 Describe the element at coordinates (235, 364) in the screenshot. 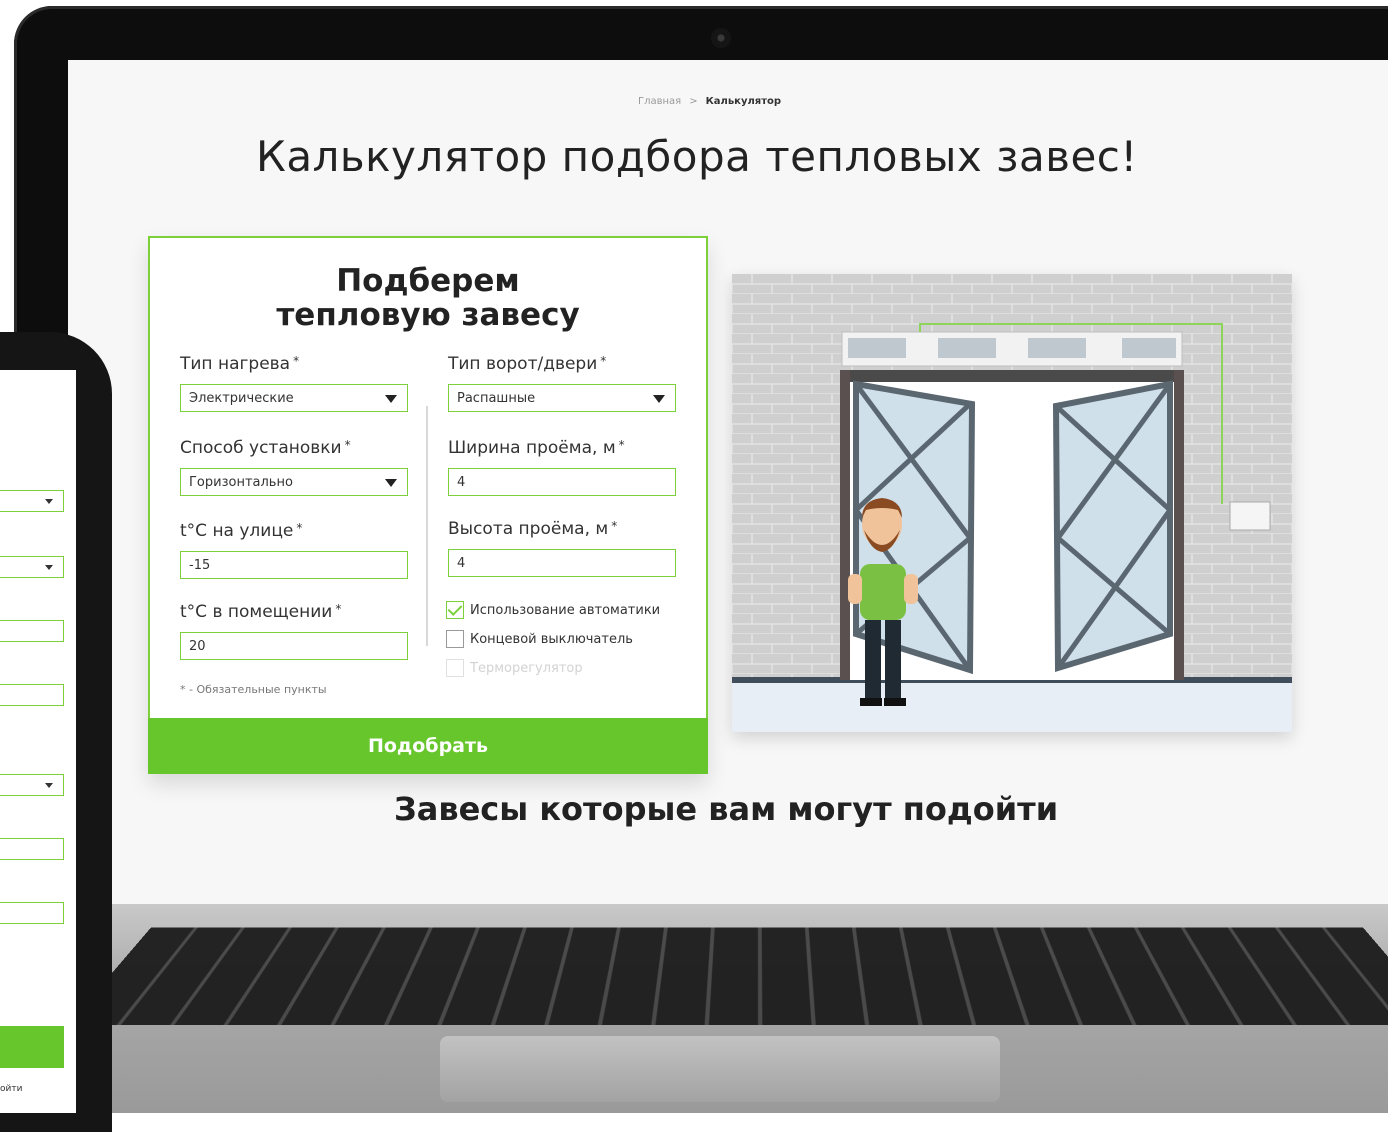

I see `heating-type-label-text: Тип нагрева` at that location.